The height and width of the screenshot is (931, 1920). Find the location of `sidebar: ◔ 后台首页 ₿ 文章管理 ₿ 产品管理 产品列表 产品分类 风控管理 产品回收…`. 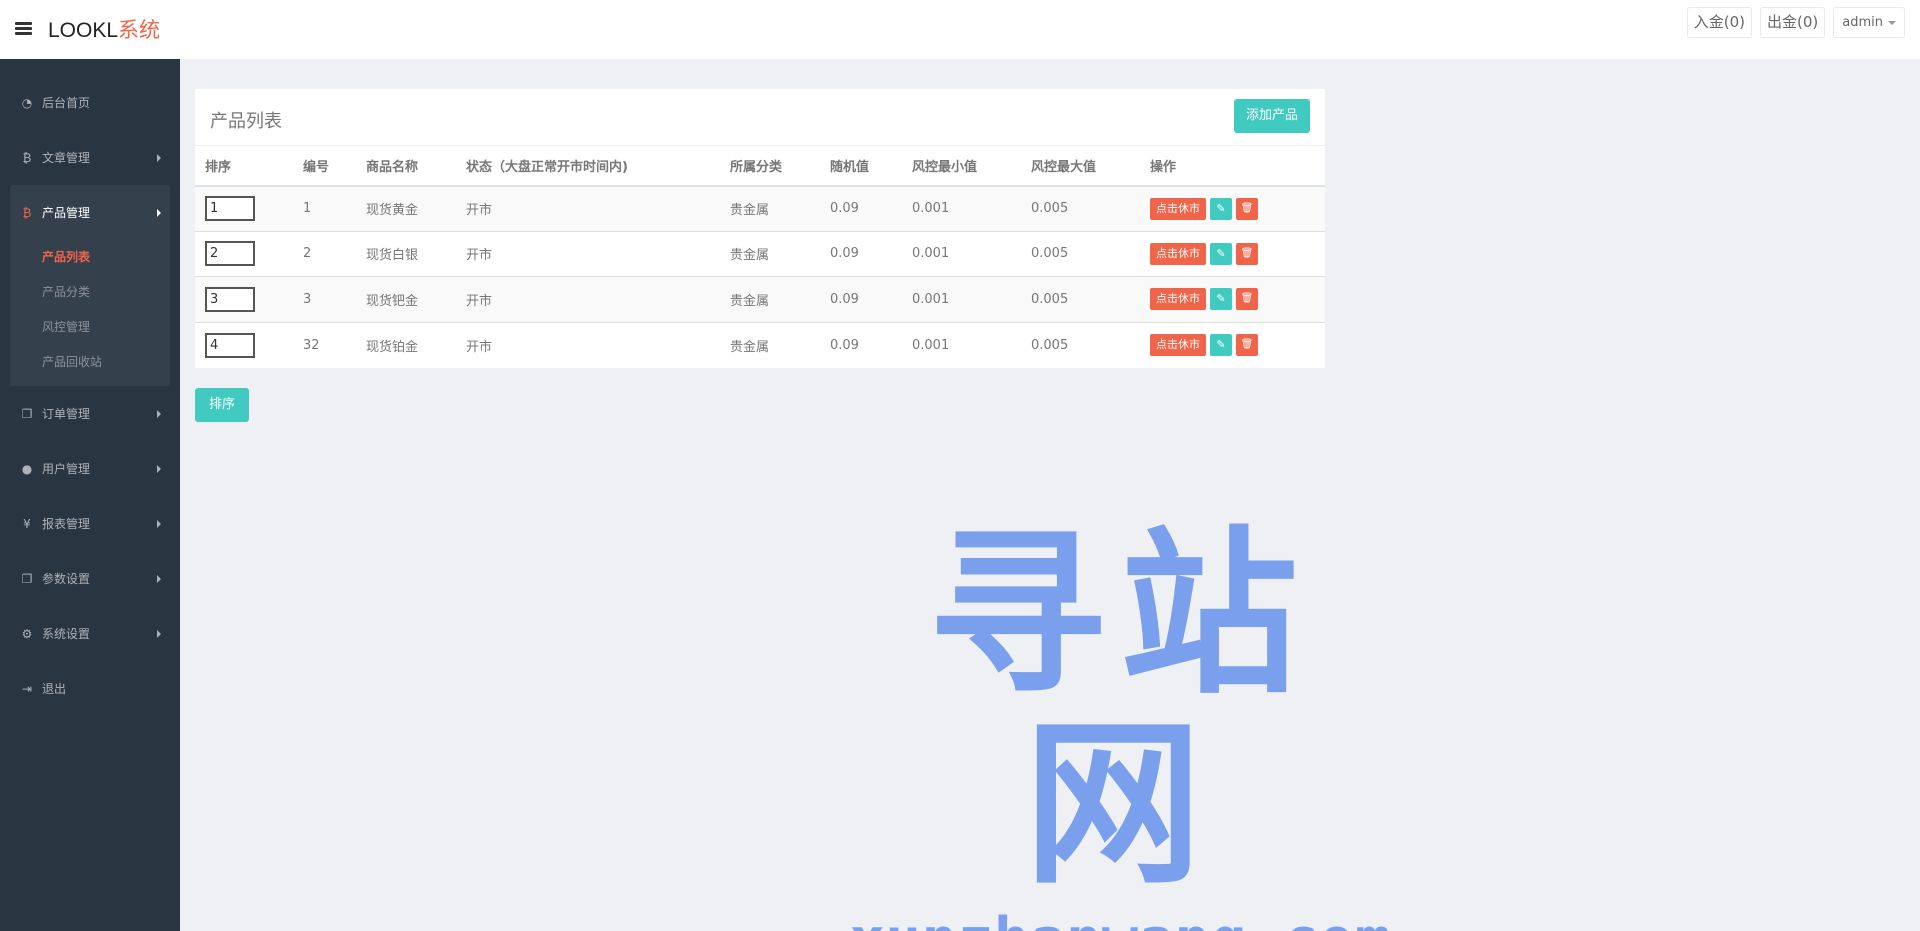

sidebar: ◔ 后台首页 ₿ 文章管理 ₿ 产品管理 产品列表 产品分类 风控管理 产品回收… is located at coordinates (90, 495).